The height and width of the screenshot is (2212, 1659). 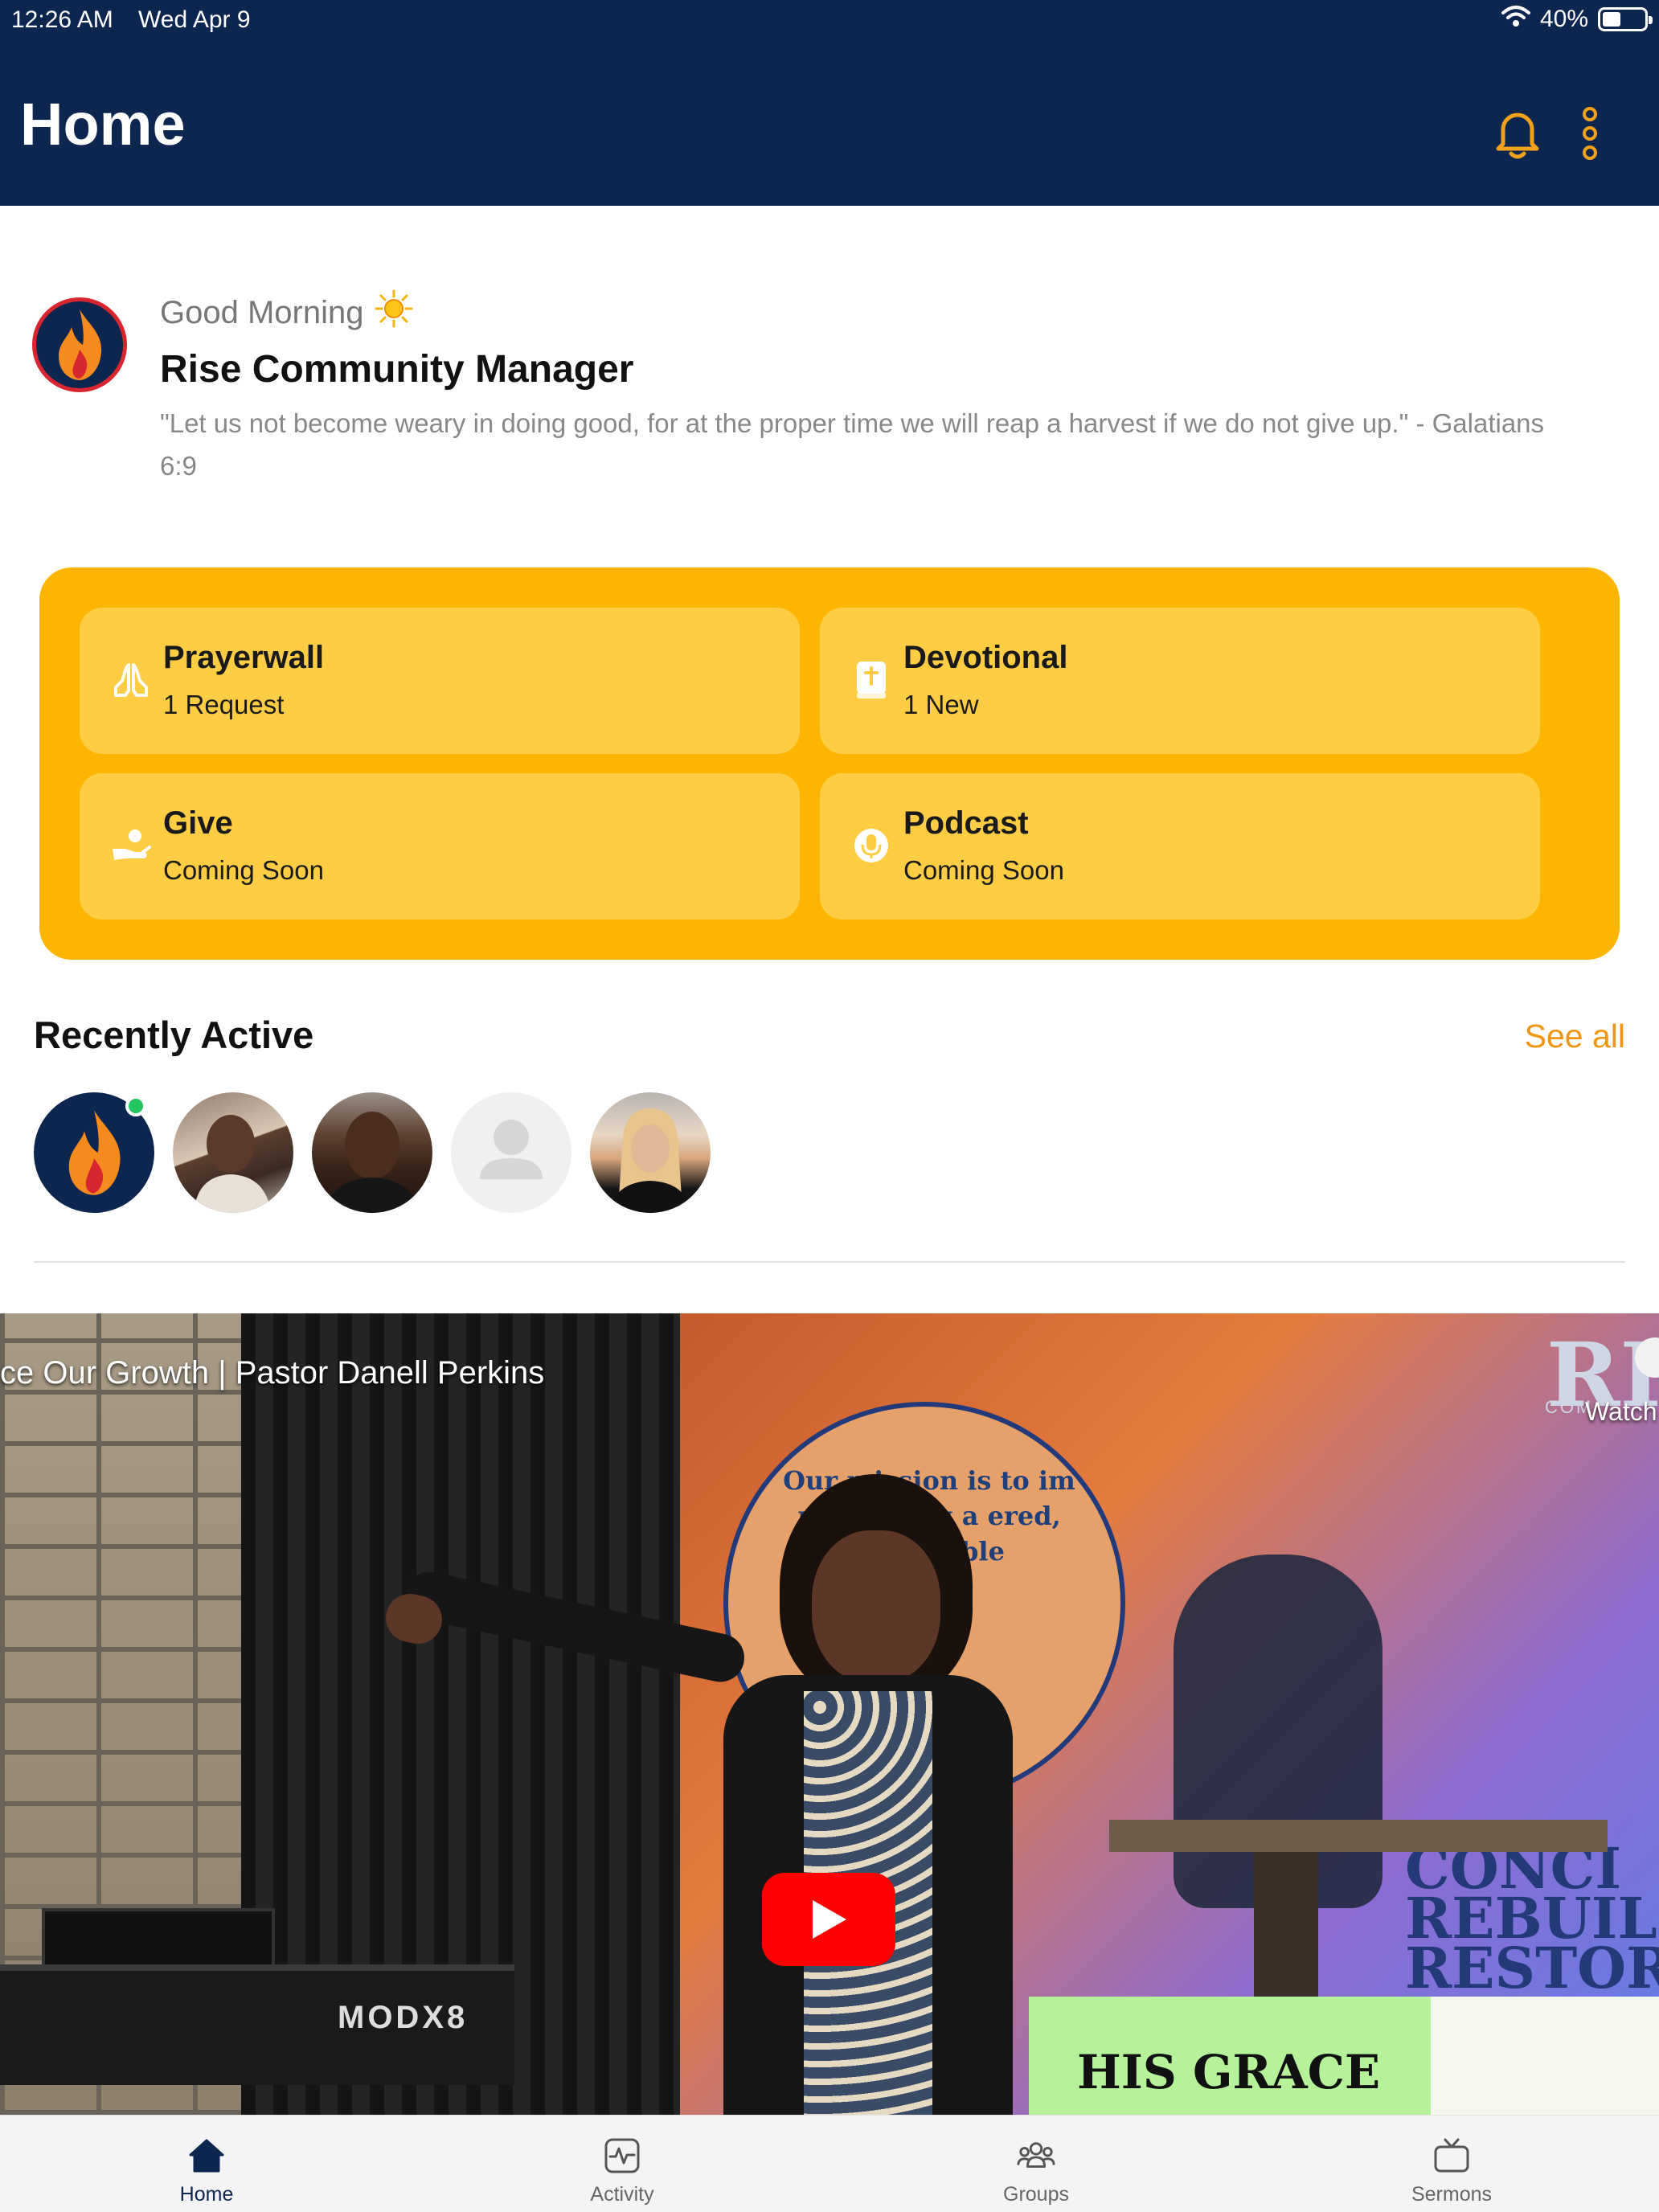 What do you see at coordinates (394, 312) in the screenshot?
I see `sun-icon` at bounding box center [394, 312].